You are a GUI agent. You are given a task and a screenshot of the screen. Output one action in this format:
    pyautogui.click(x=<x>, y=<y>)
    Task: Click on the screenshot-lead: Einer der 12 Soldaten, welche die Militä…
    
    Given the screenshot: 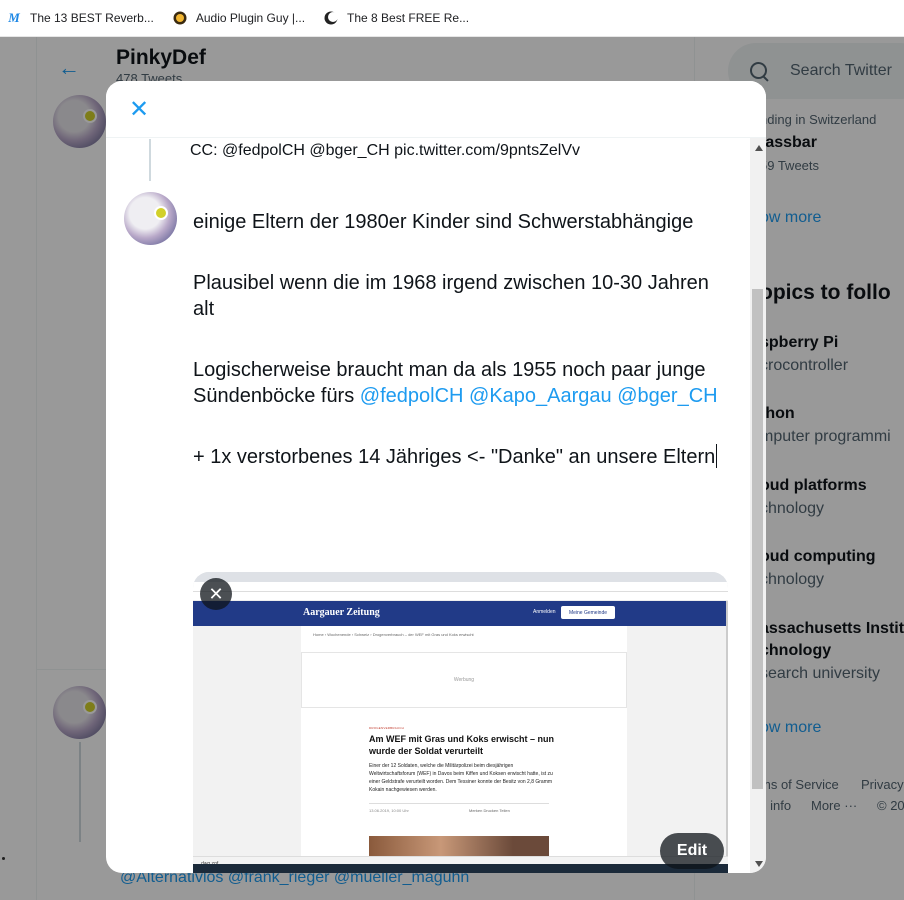 What is the action you would take?
    pyautogui.click(x=461, y=778)
    